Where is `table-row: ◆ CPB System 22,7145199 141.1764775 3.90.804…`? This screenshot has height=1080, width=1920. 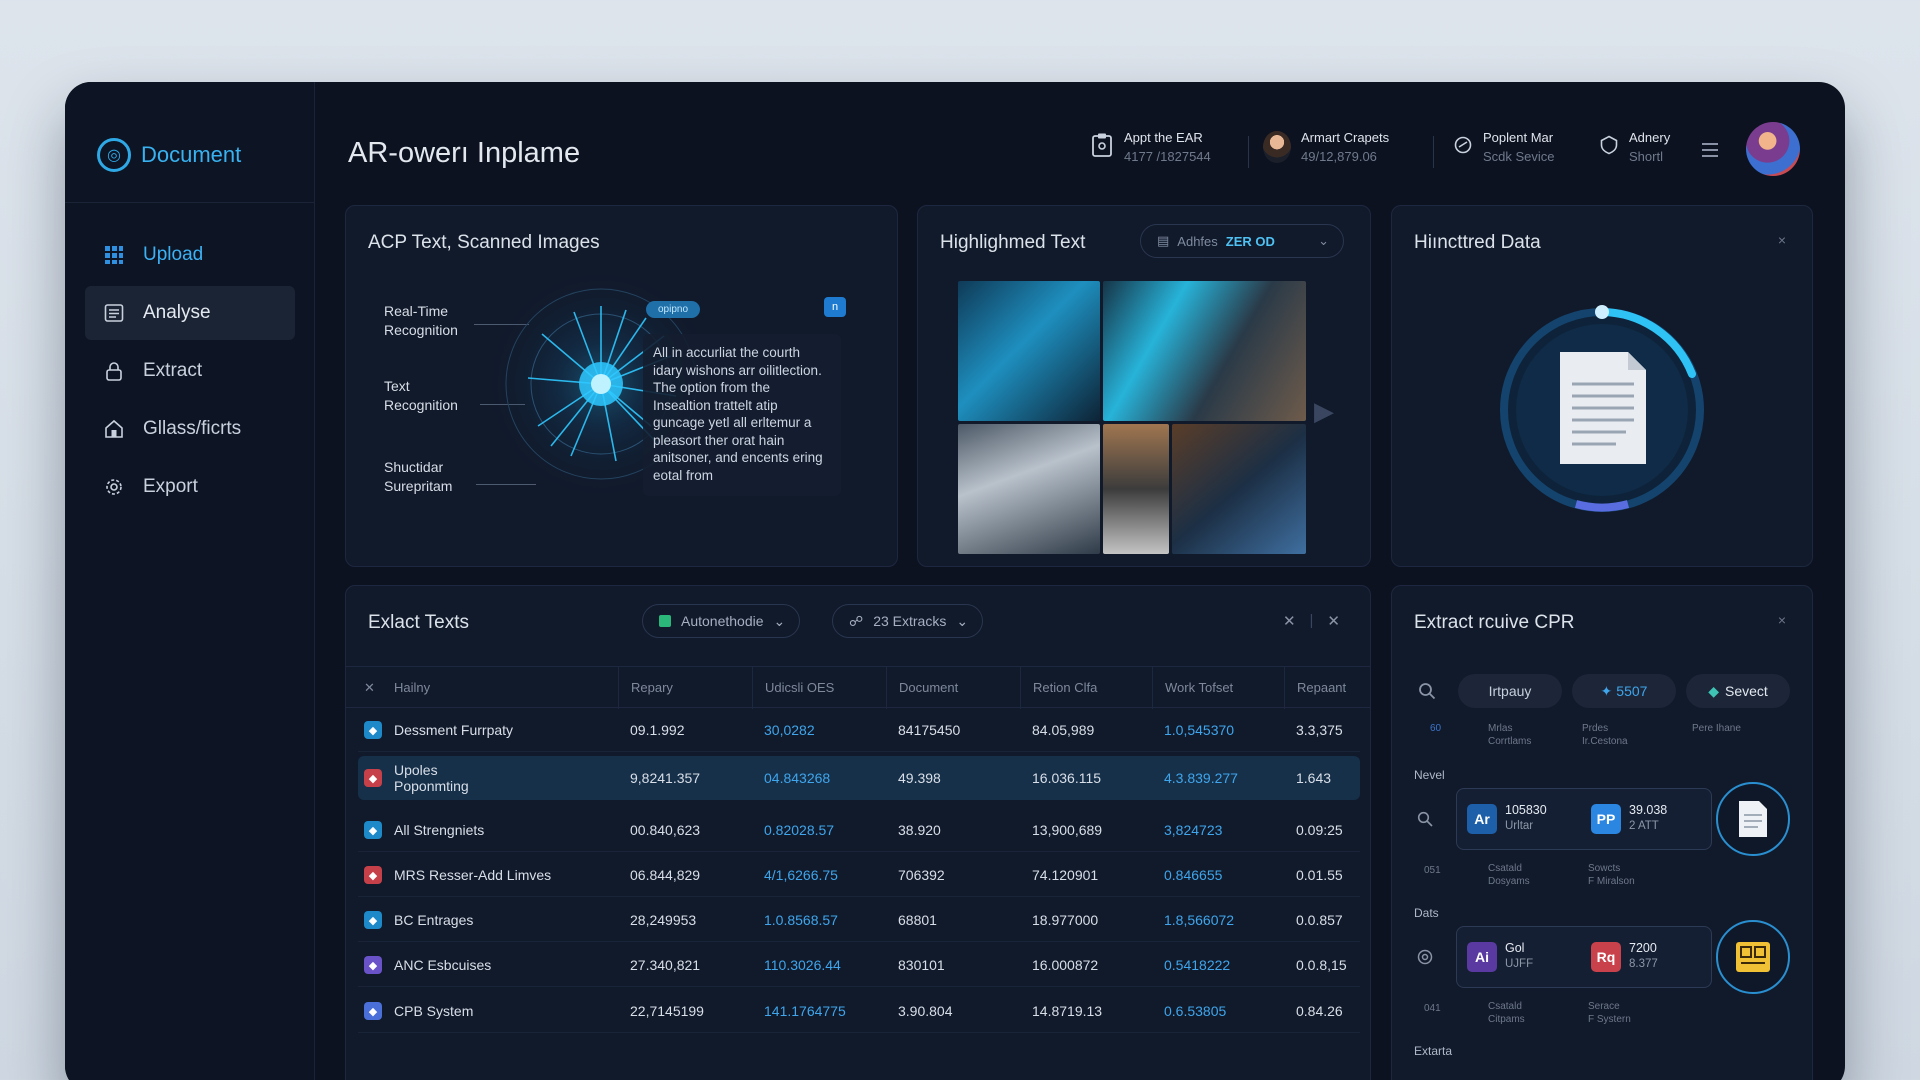
table-row: ◆ CPB System 22,7145199 141.1764775 3.90.804… is located at coordinates (859, 1011).